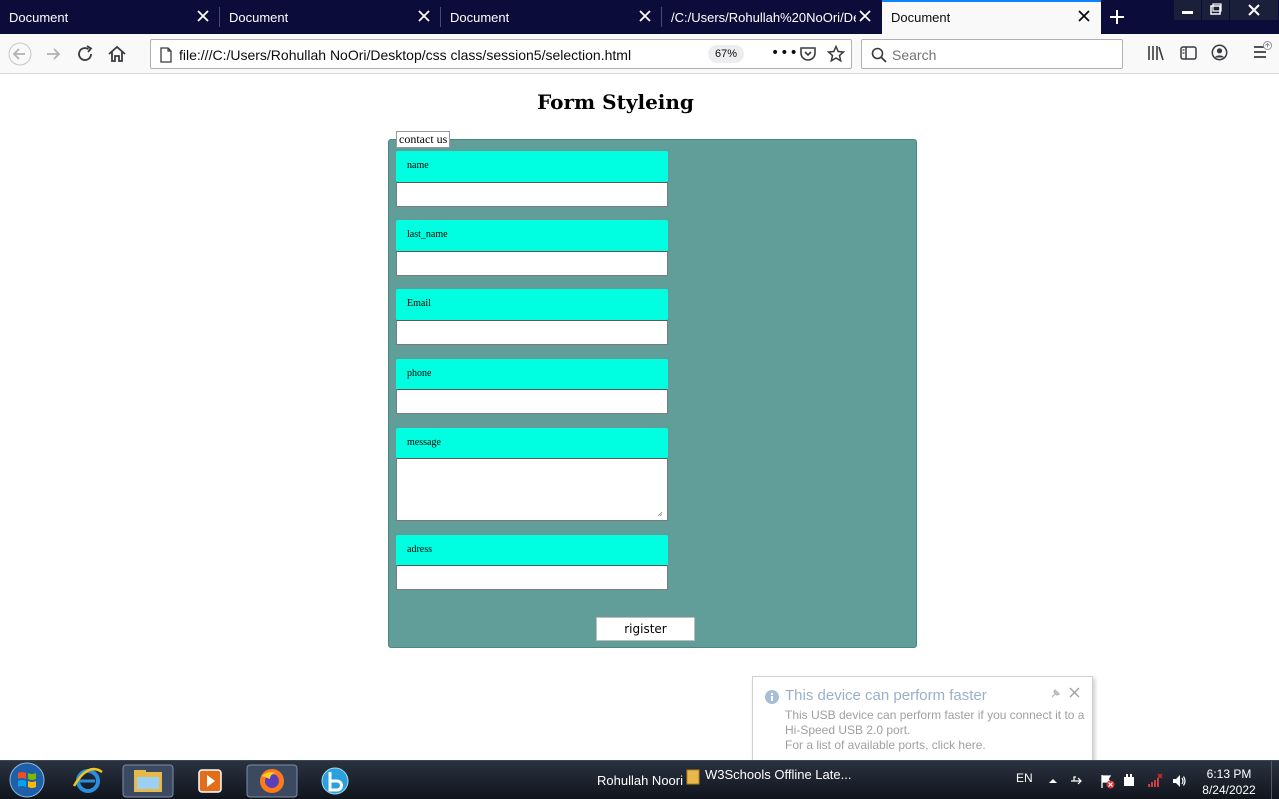 The height and width of the screenshot is (799, 1279). I want to click on clock-time: 6:13 PM, so click(1229, 774).